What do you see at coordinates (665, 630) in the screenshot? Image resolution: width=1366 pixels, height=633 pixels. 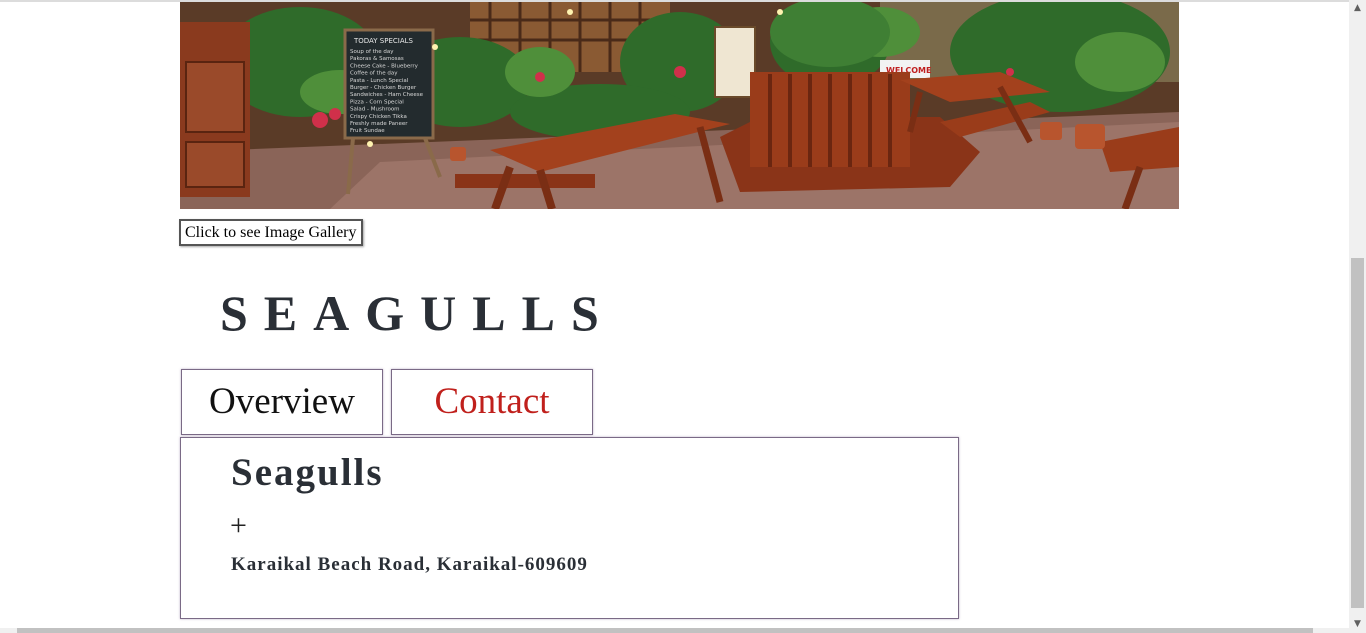 I see `horizontal-scroll-thumb` at bounding box center [665, 630].